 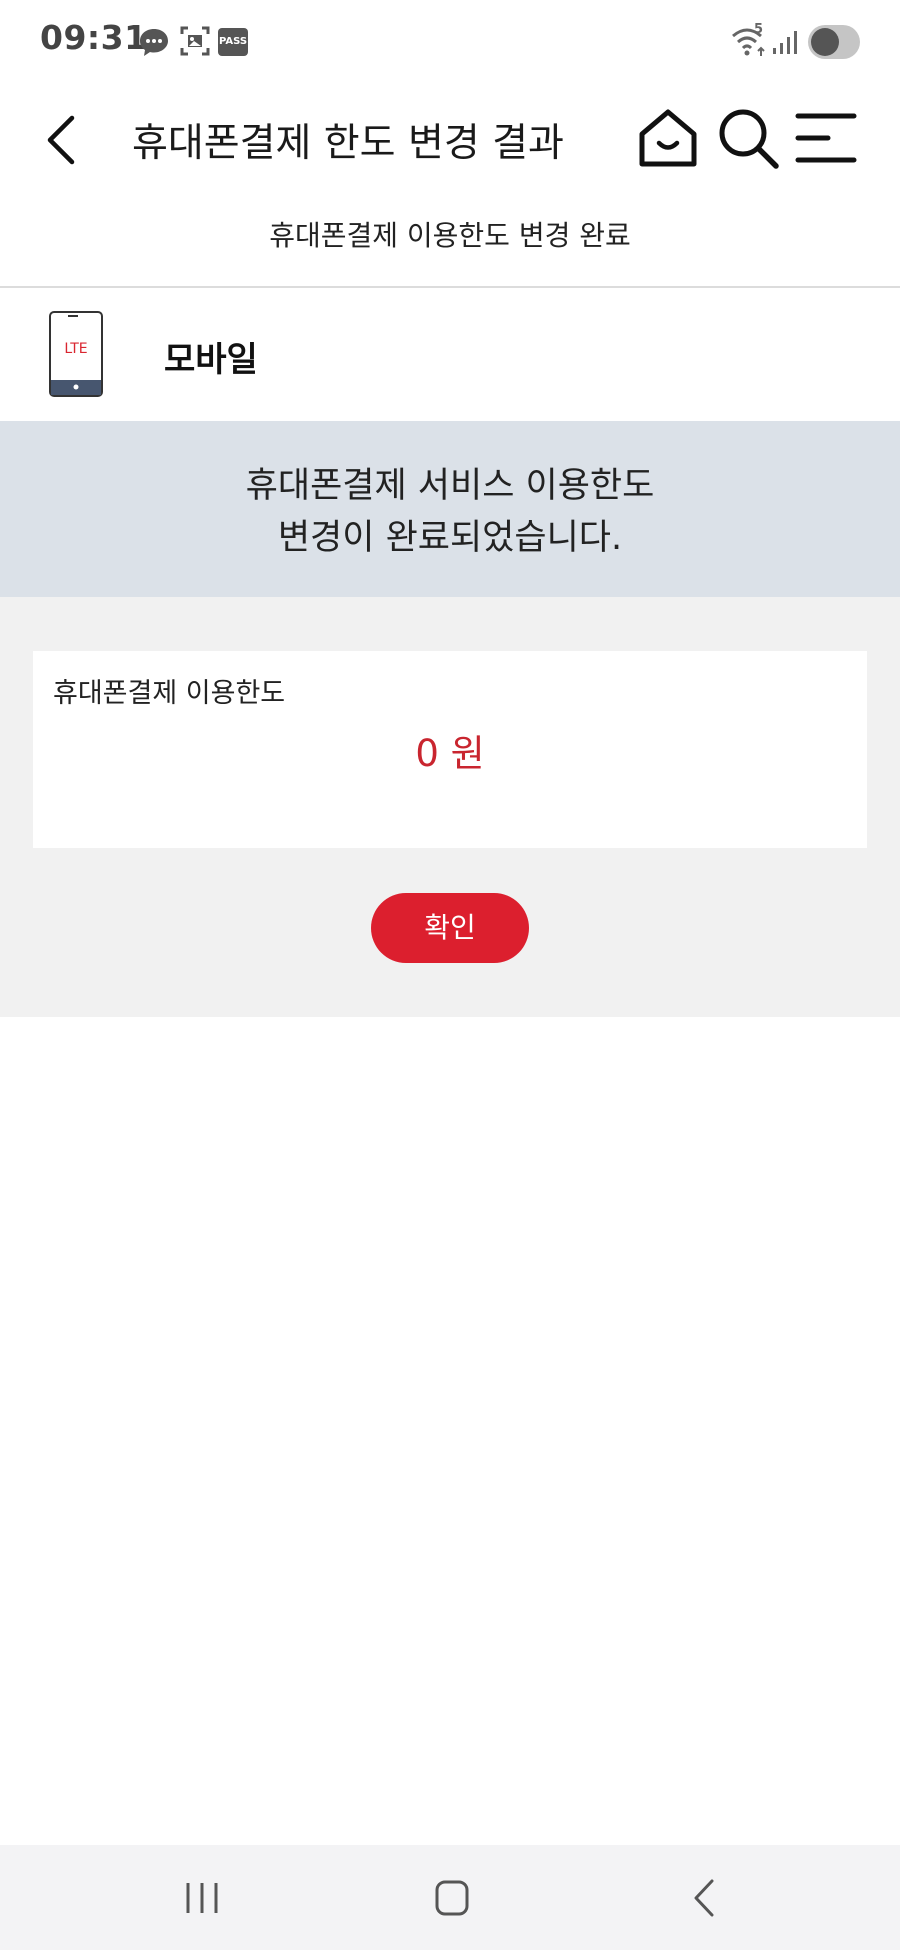 I want to click on signal-icon, so click(x=785, y=42).